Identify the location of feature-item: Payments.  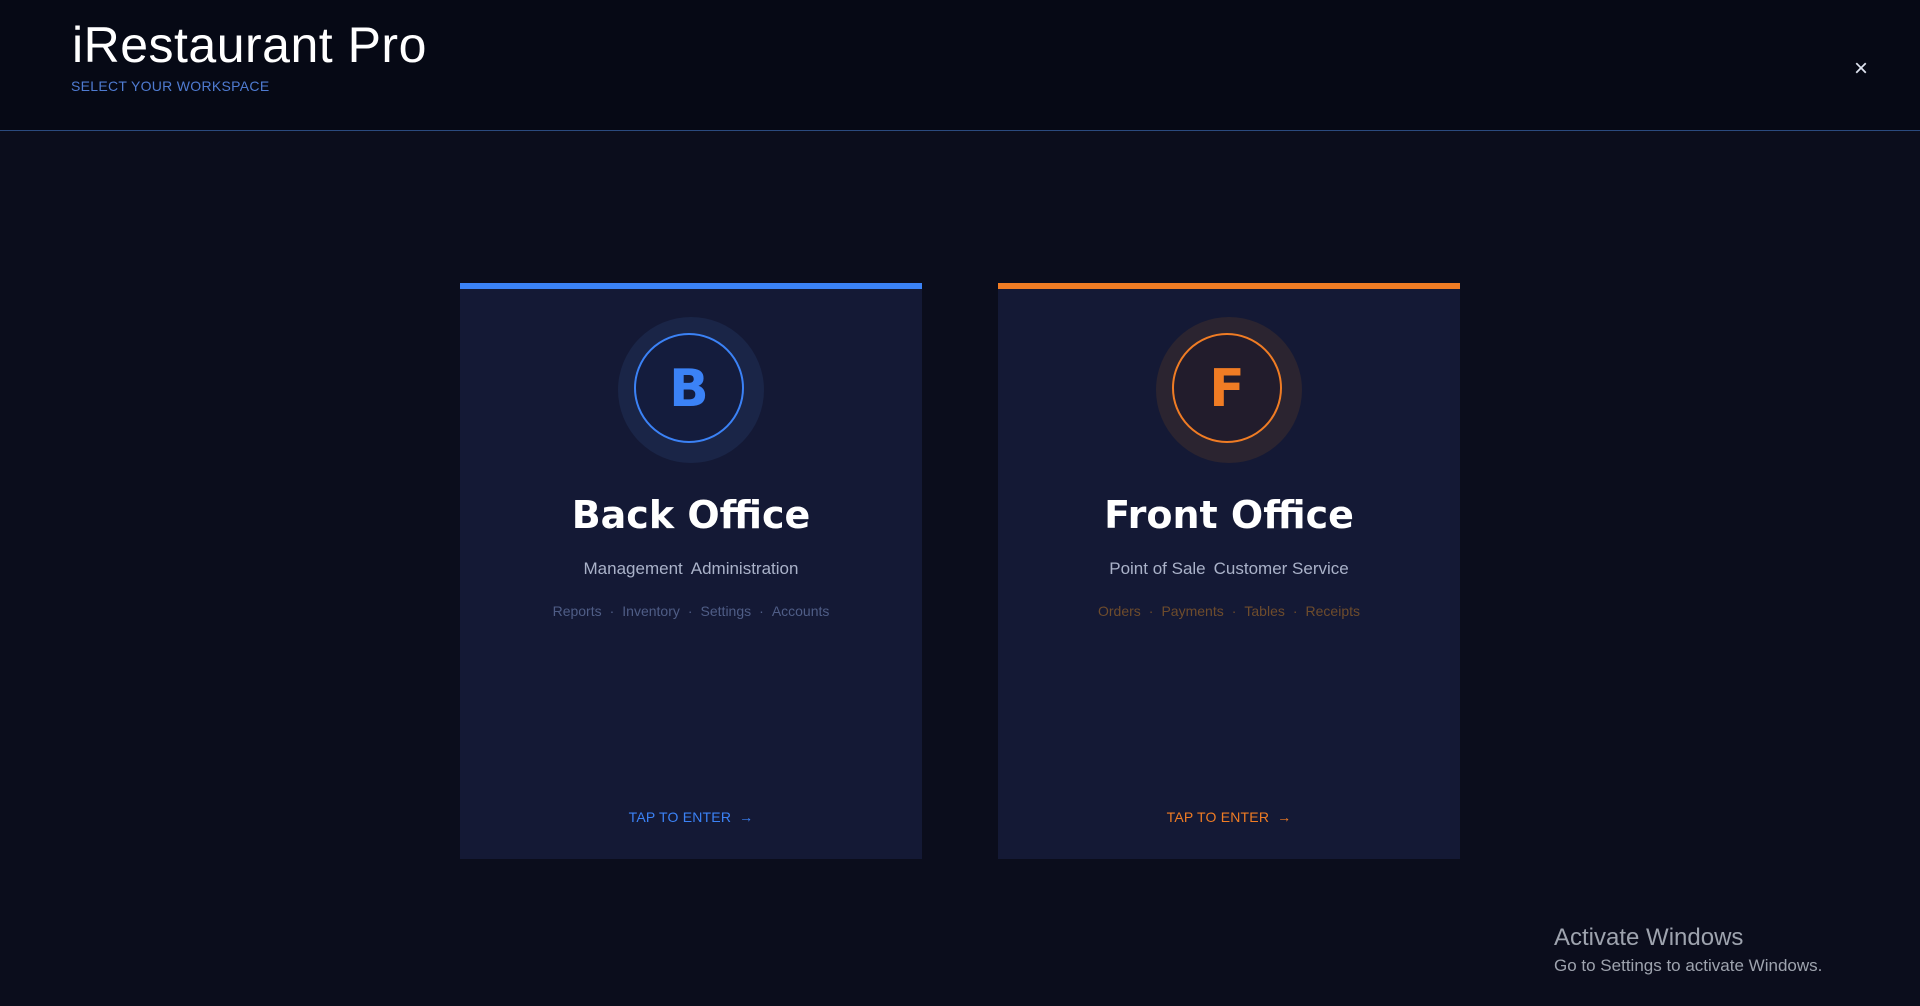
(1192, 611).